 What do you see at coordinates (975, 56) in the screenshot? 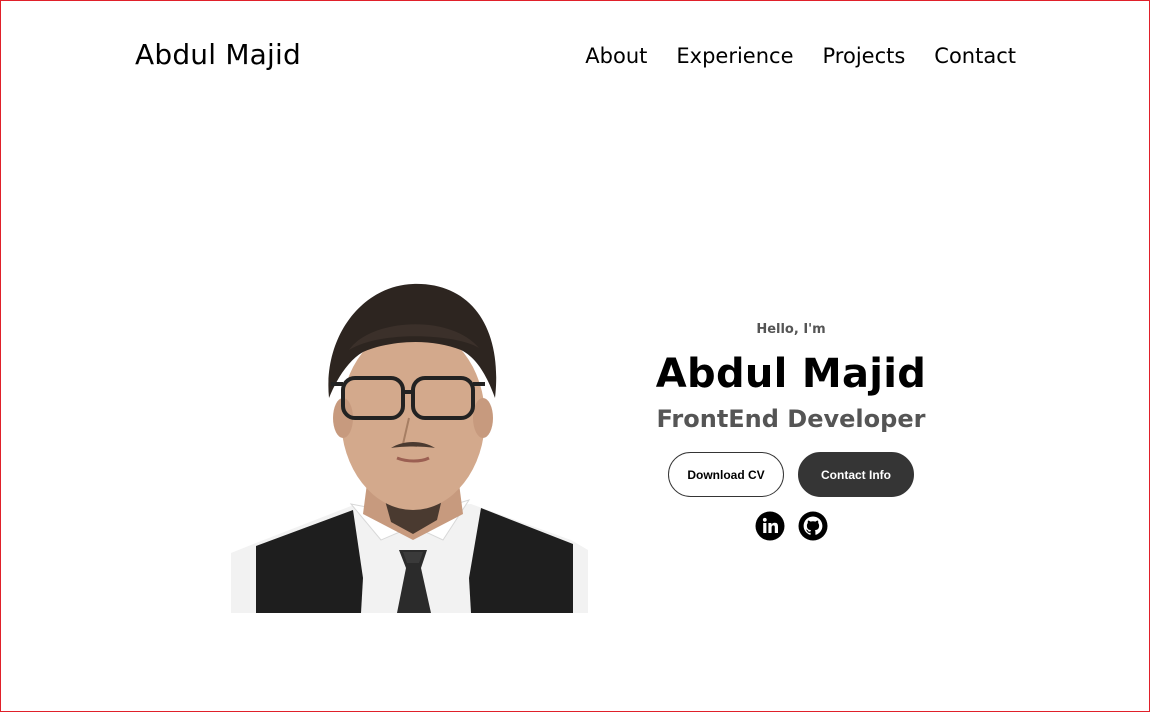
I see `nav-link-contact: Contact` at bounding box center [975, 56].